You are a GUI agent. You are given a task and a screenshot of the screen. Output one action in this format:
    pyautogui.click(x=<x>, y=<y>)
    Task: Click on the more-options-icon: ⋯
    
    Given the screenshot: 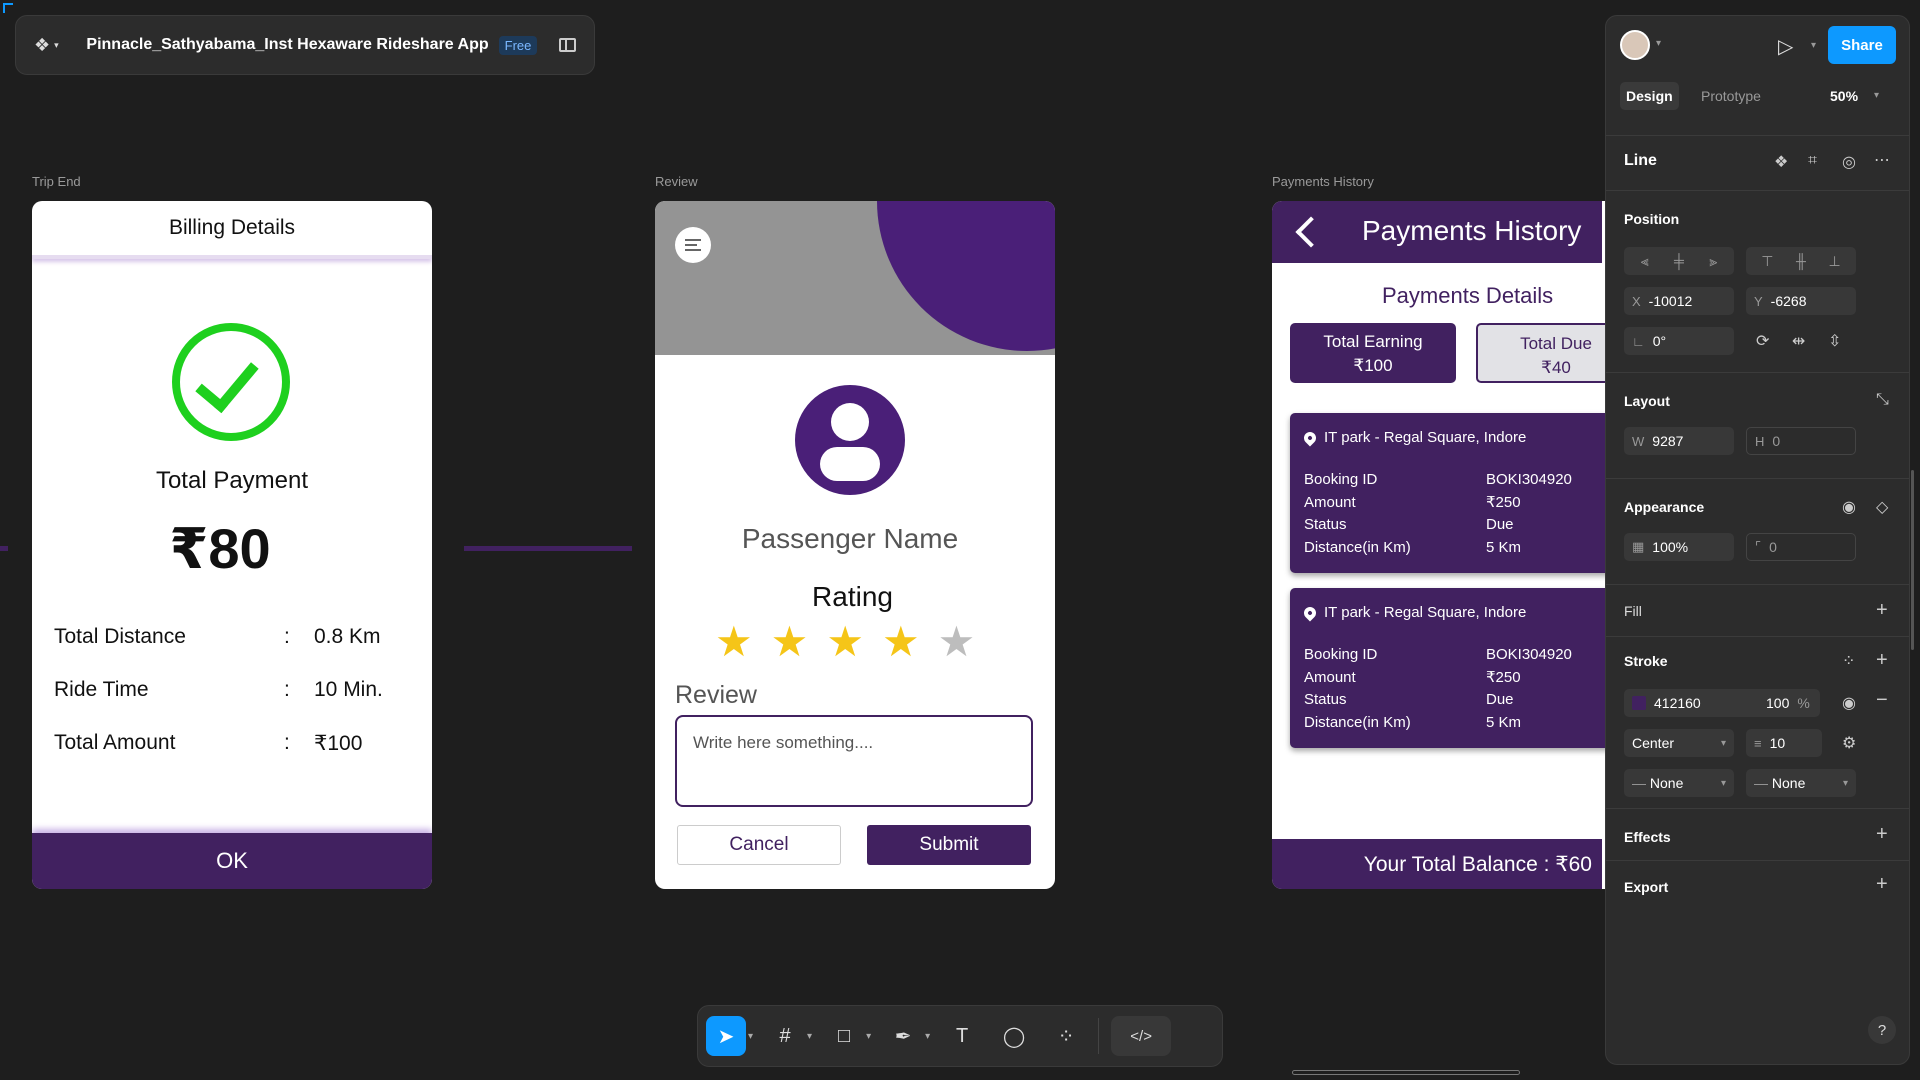 What is the action you would take?
    pyautogui.click(x=1882, y=160)
    